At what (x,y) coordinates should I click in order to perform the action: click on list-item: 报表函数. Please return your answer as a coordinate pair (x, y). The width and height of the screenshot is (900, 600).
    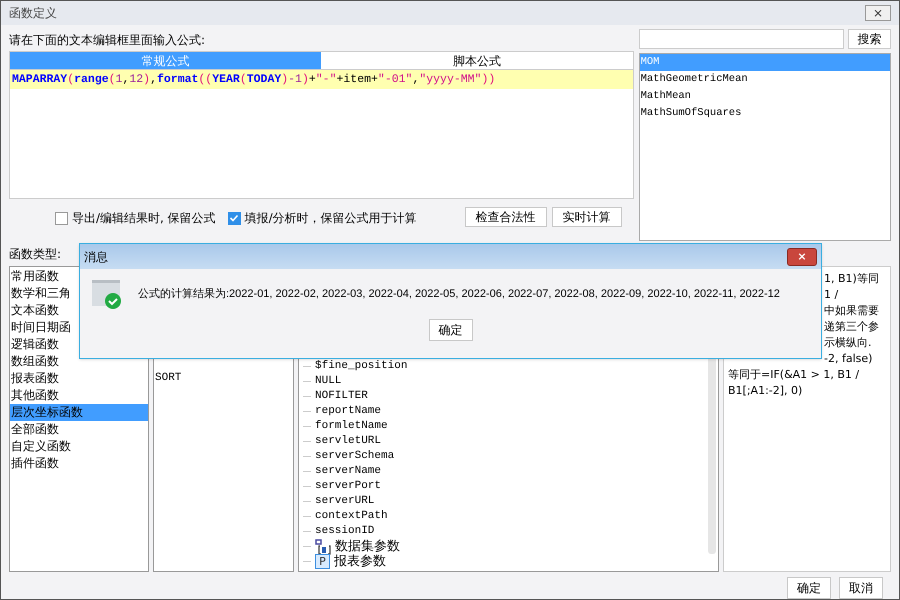
    Looking at the image, I should click on (79, 378).